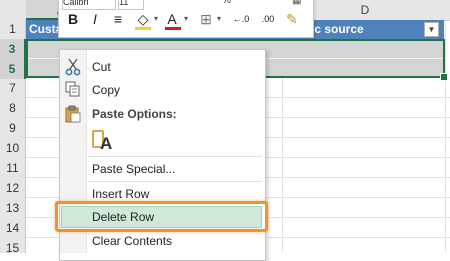 Image resolution: width=450 pixels, height=261 pixels. Describe the element at coordinates (13, 69) in the screenshot. I see `row-header-5: 5` at that location.